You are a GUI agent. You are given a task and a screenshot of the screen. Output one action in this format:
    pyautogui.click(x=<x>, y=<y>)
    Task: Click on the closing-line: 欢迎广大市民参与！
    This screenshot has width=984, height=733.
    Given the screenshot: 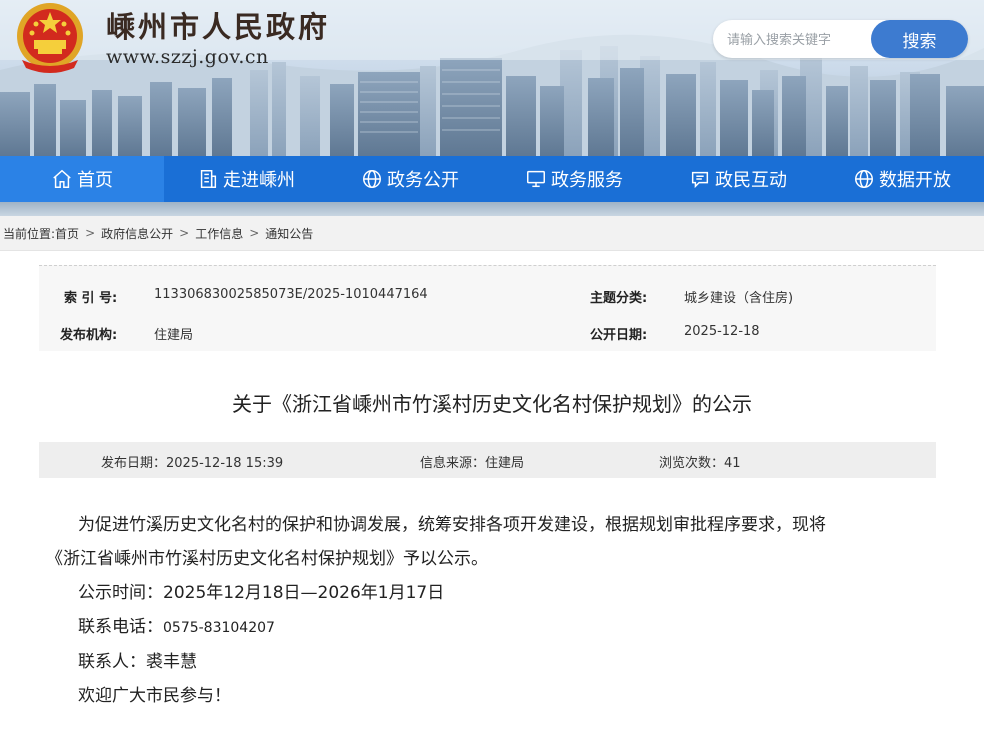 What is the action you would take?
    pyautogui.click(x=154, y=696)
    